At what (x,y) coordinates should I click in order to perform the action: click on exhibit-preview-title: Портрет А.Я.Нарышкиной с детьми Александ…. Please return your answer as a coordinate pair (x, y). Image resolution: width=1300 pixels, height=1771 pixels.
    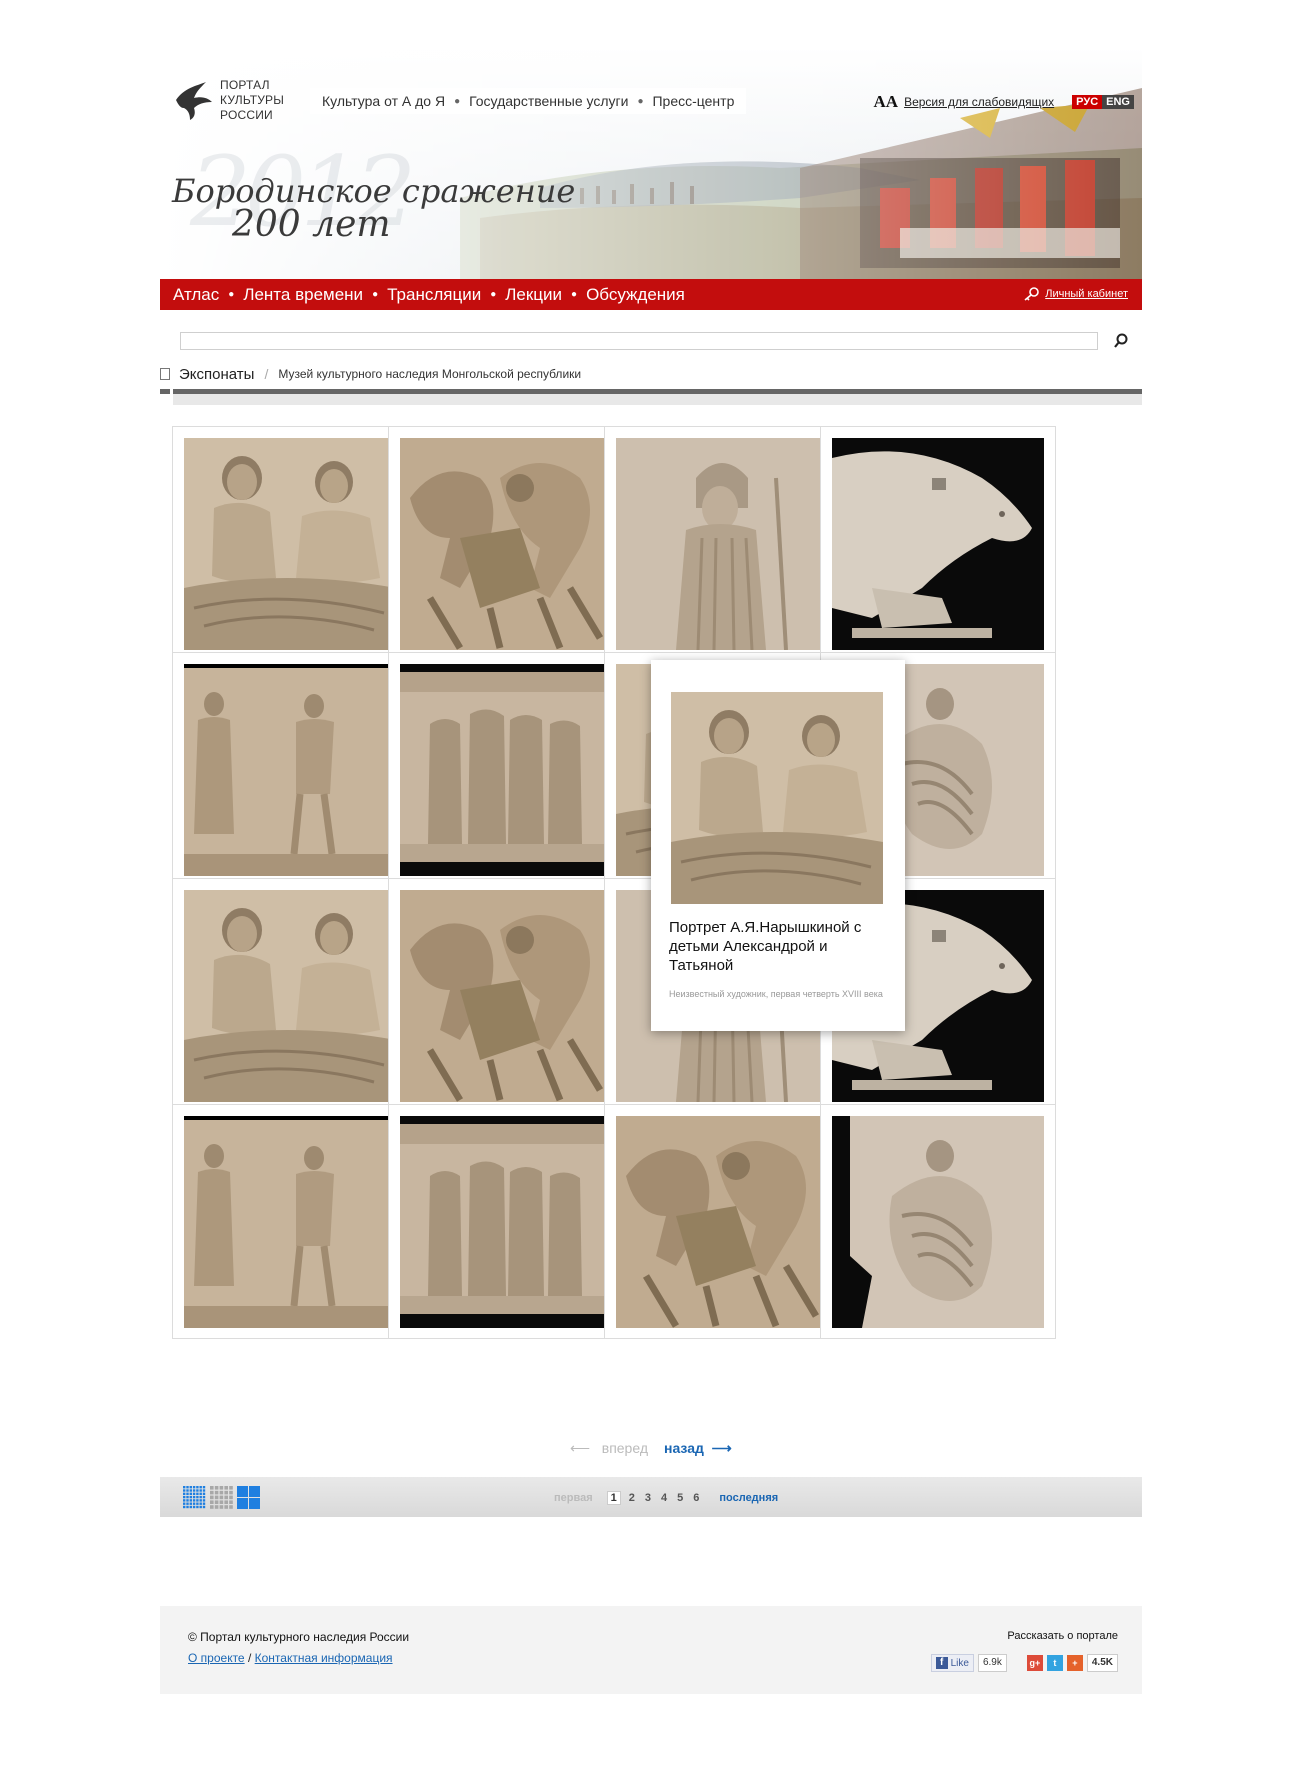
    Looking at the image, I should click on (780, 946).